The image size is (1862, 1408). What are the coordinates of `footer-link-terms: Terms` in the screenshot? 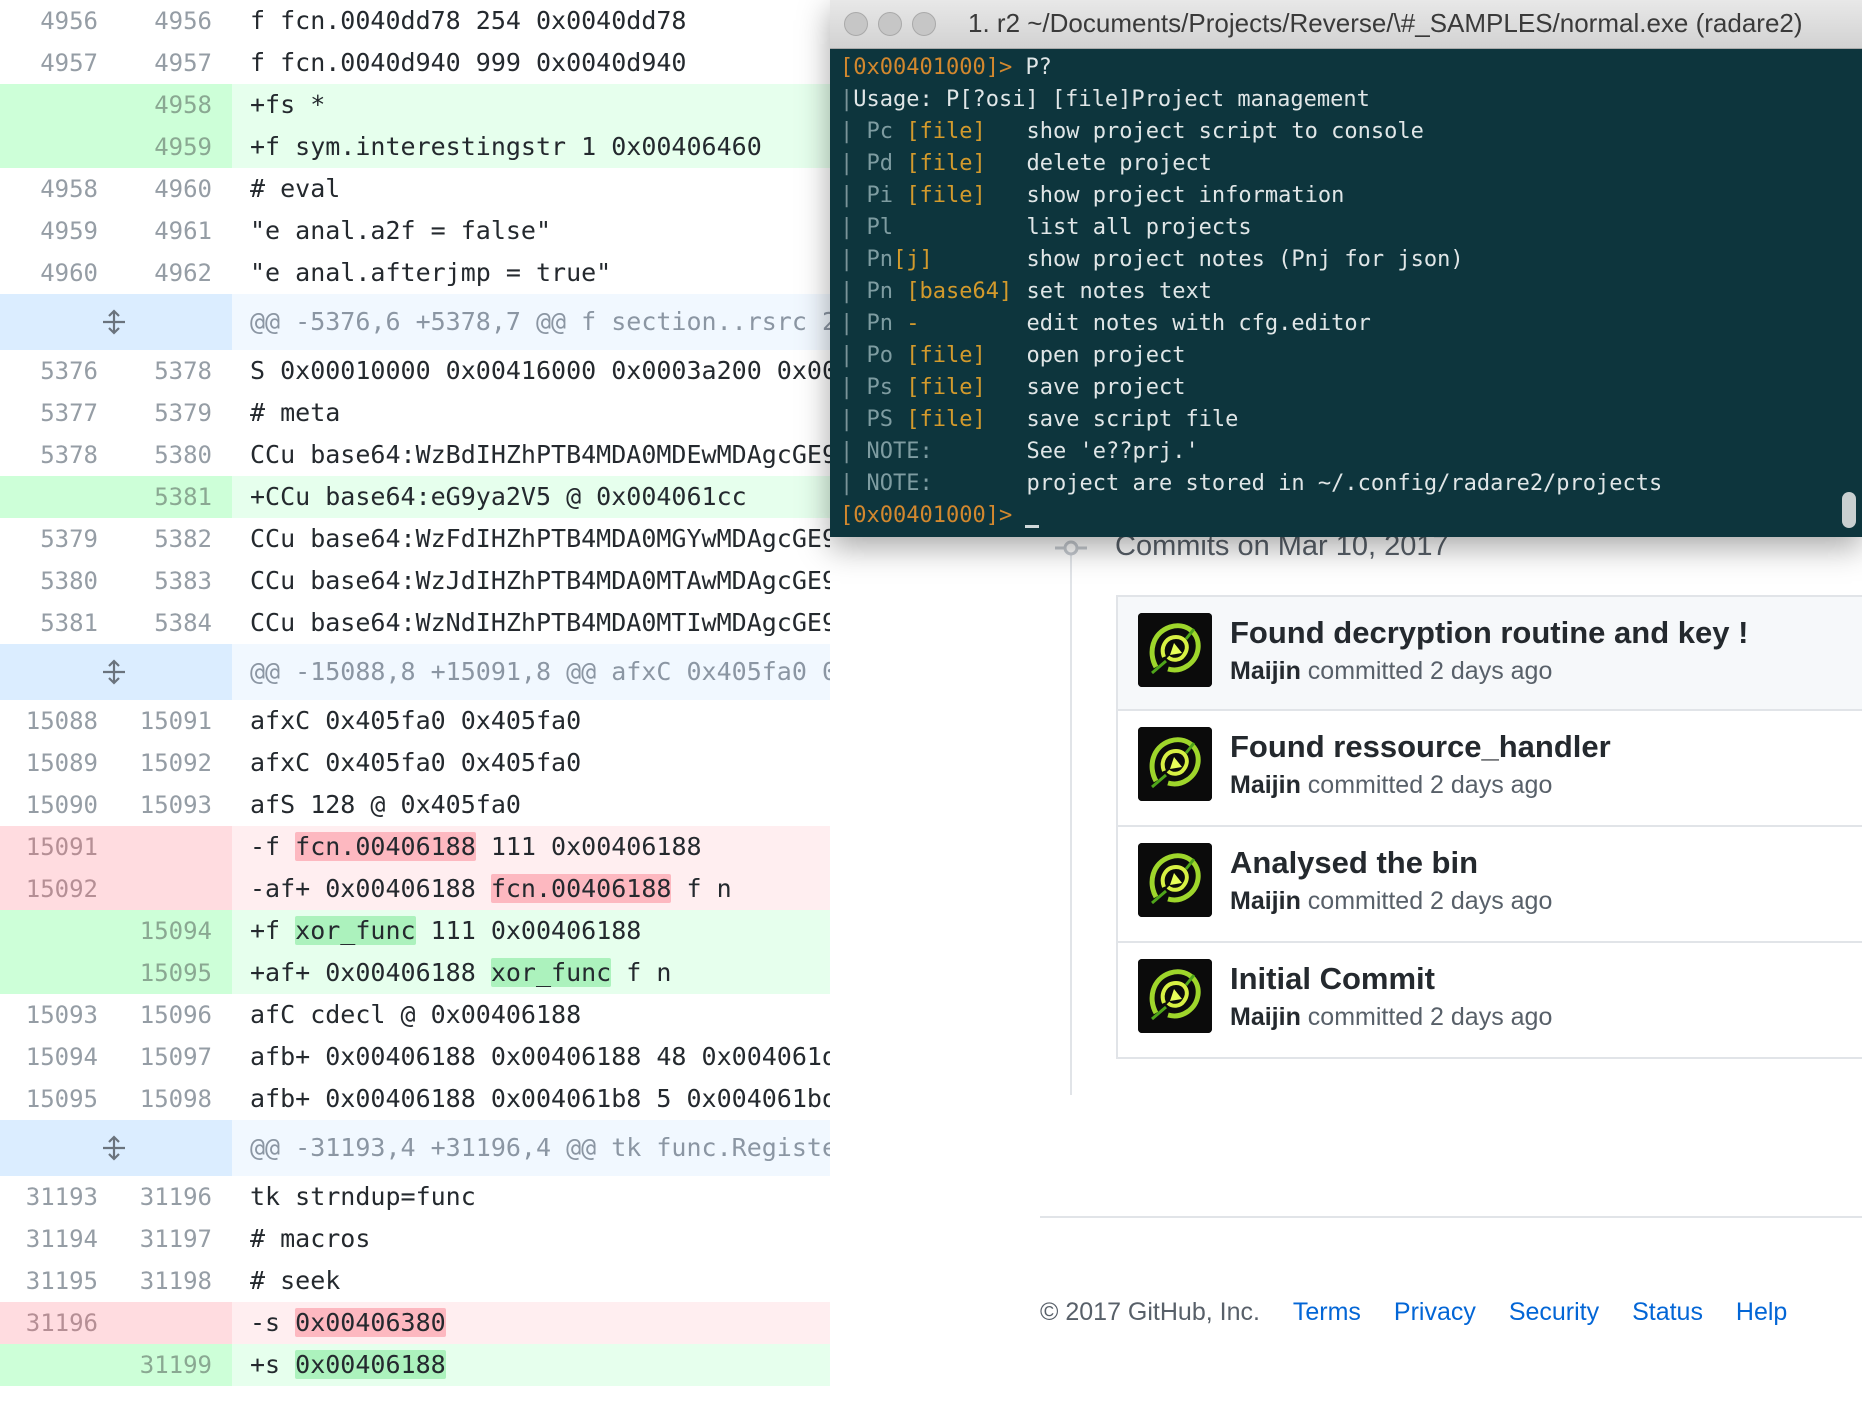 It's located at (1327, 1312).